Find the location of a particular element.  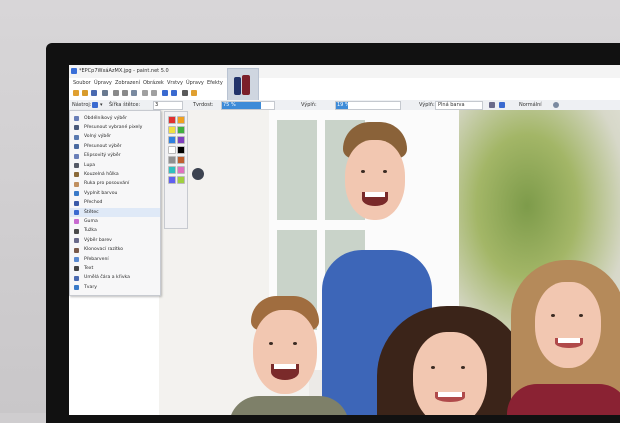

blend-mode-icon is located at coordinates (502, 105).